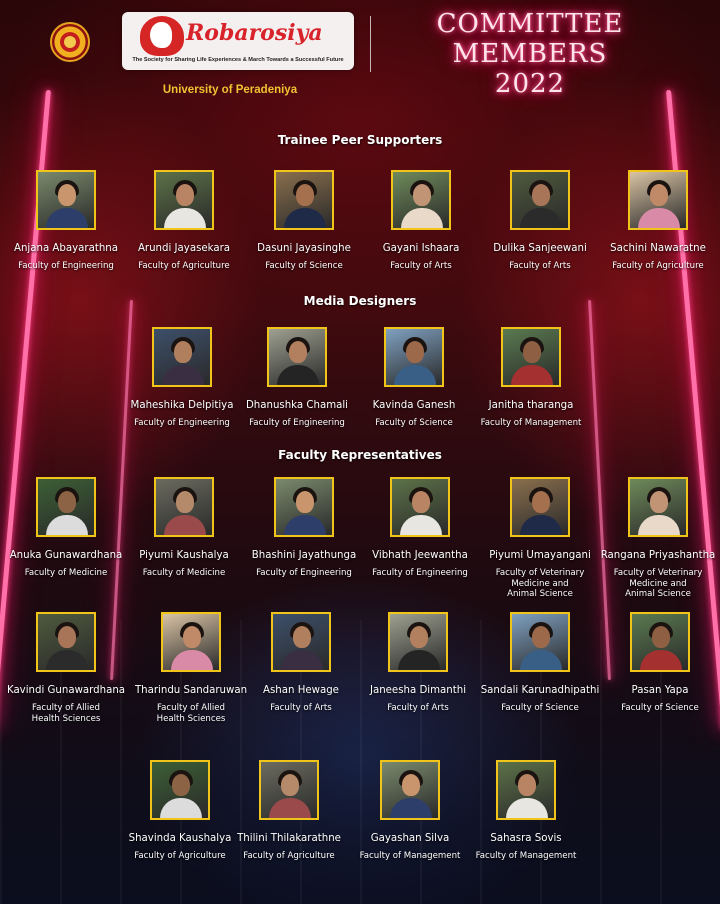 This screenshot has height=904, width=720. What do you see at coordinates (530, 24) in the screenshot?
I see `poster-title-line: COMMITTEE` at bounding box center [530, 24].